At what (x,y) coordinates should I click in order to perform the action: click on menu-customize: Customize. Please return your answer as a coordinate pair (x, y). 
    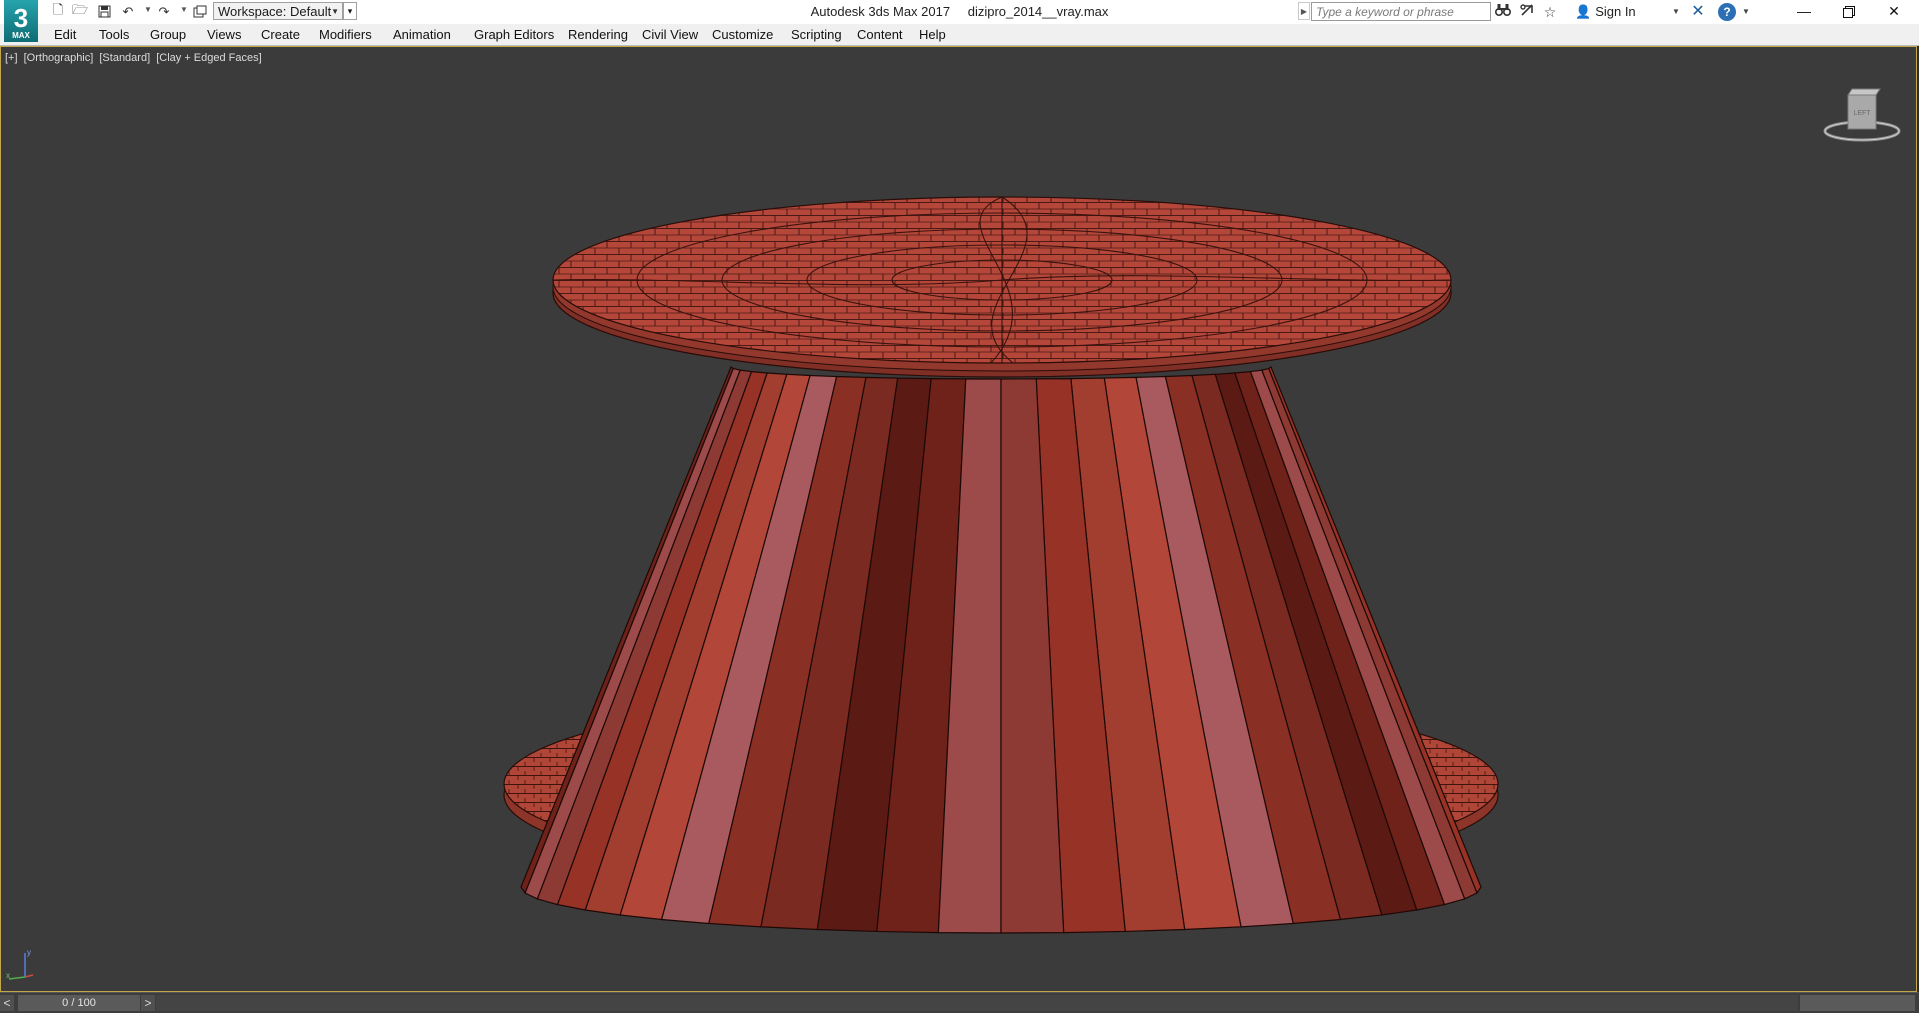
    Looking at the image, I should click on (742, 34).